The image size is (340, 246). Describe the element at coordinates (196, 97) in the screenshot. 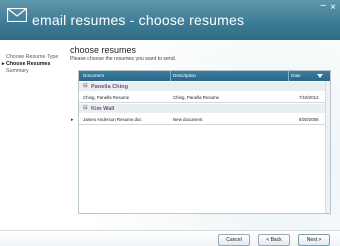

I see `cell-description: Ching, Panella Resume` at that location.